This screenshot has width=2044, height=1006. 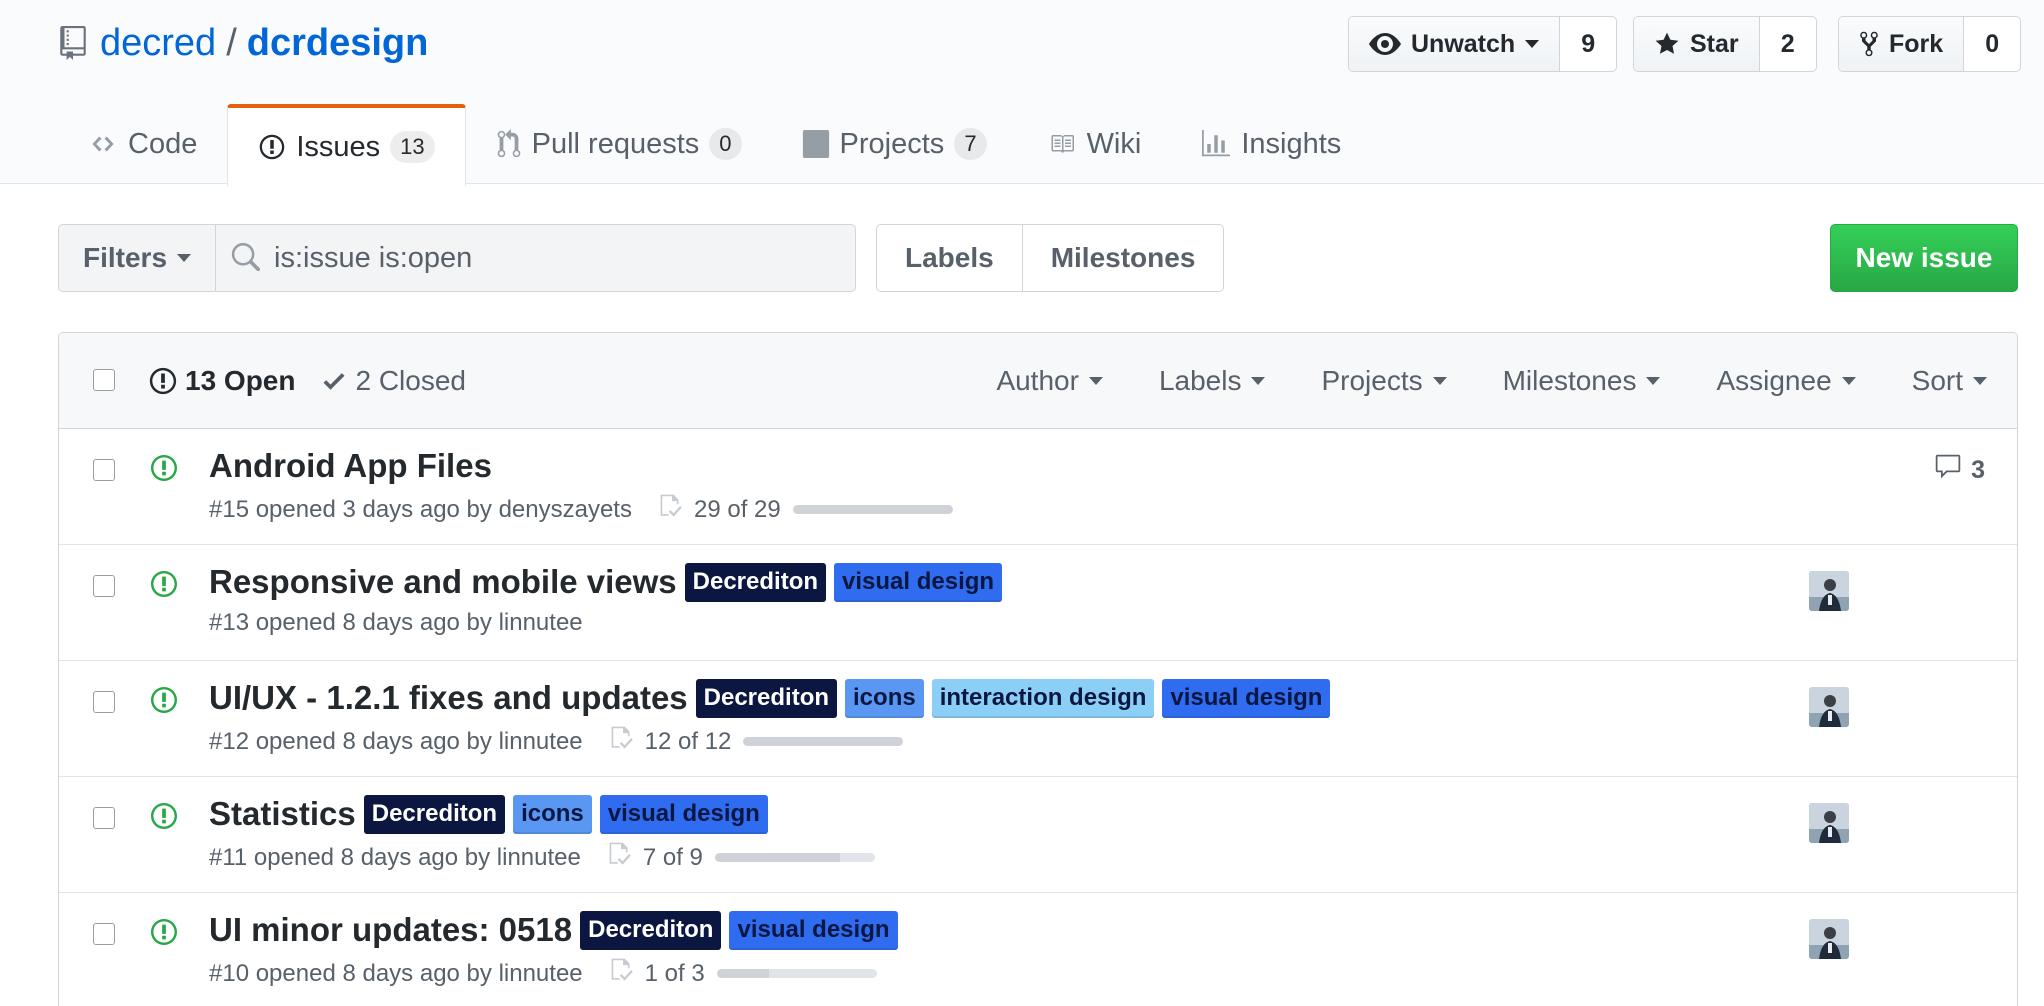 I want to click on star-count: 2, so click(x=1788, y=44).